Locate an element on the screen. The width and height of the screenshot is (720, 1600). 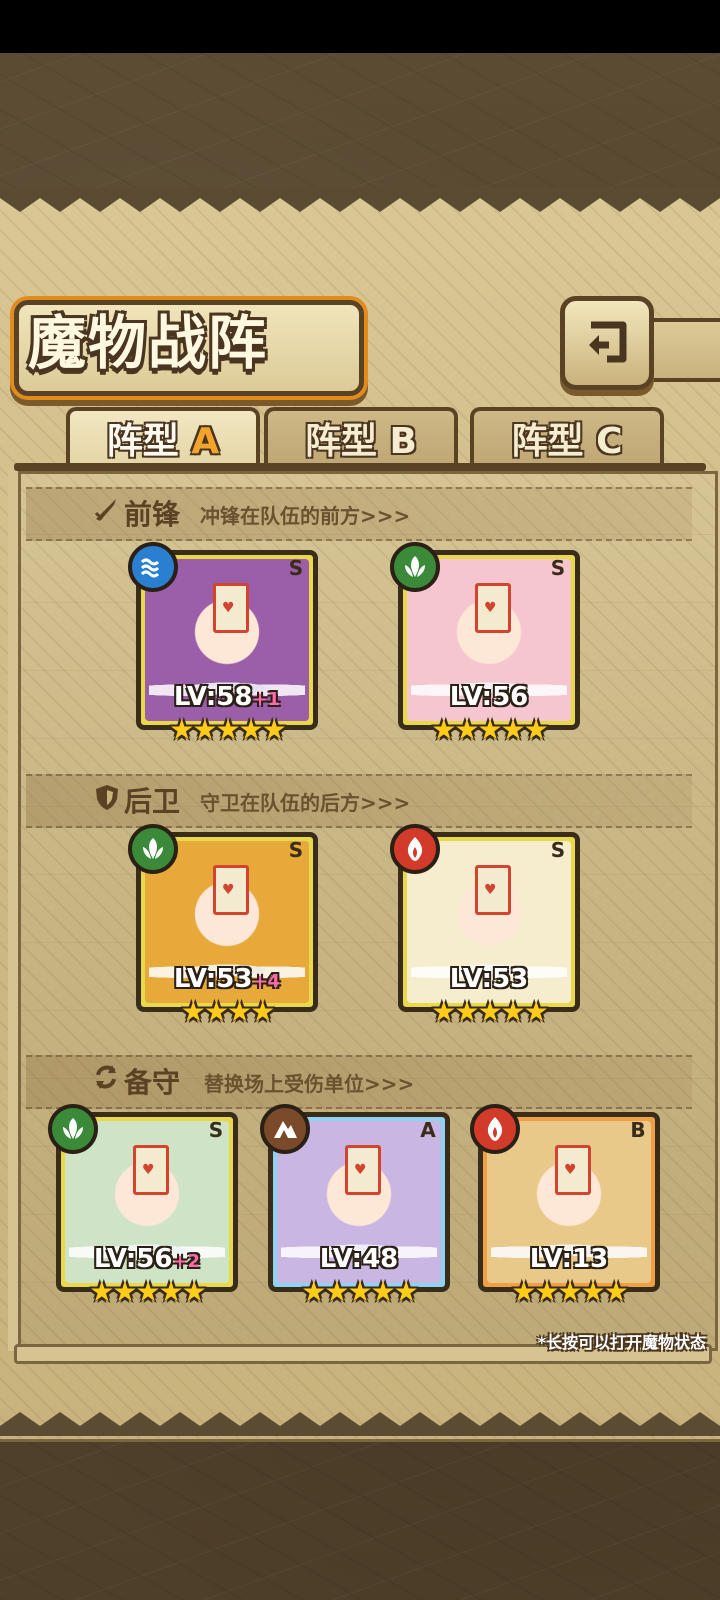
back-button is located at coordinates (607, 343).